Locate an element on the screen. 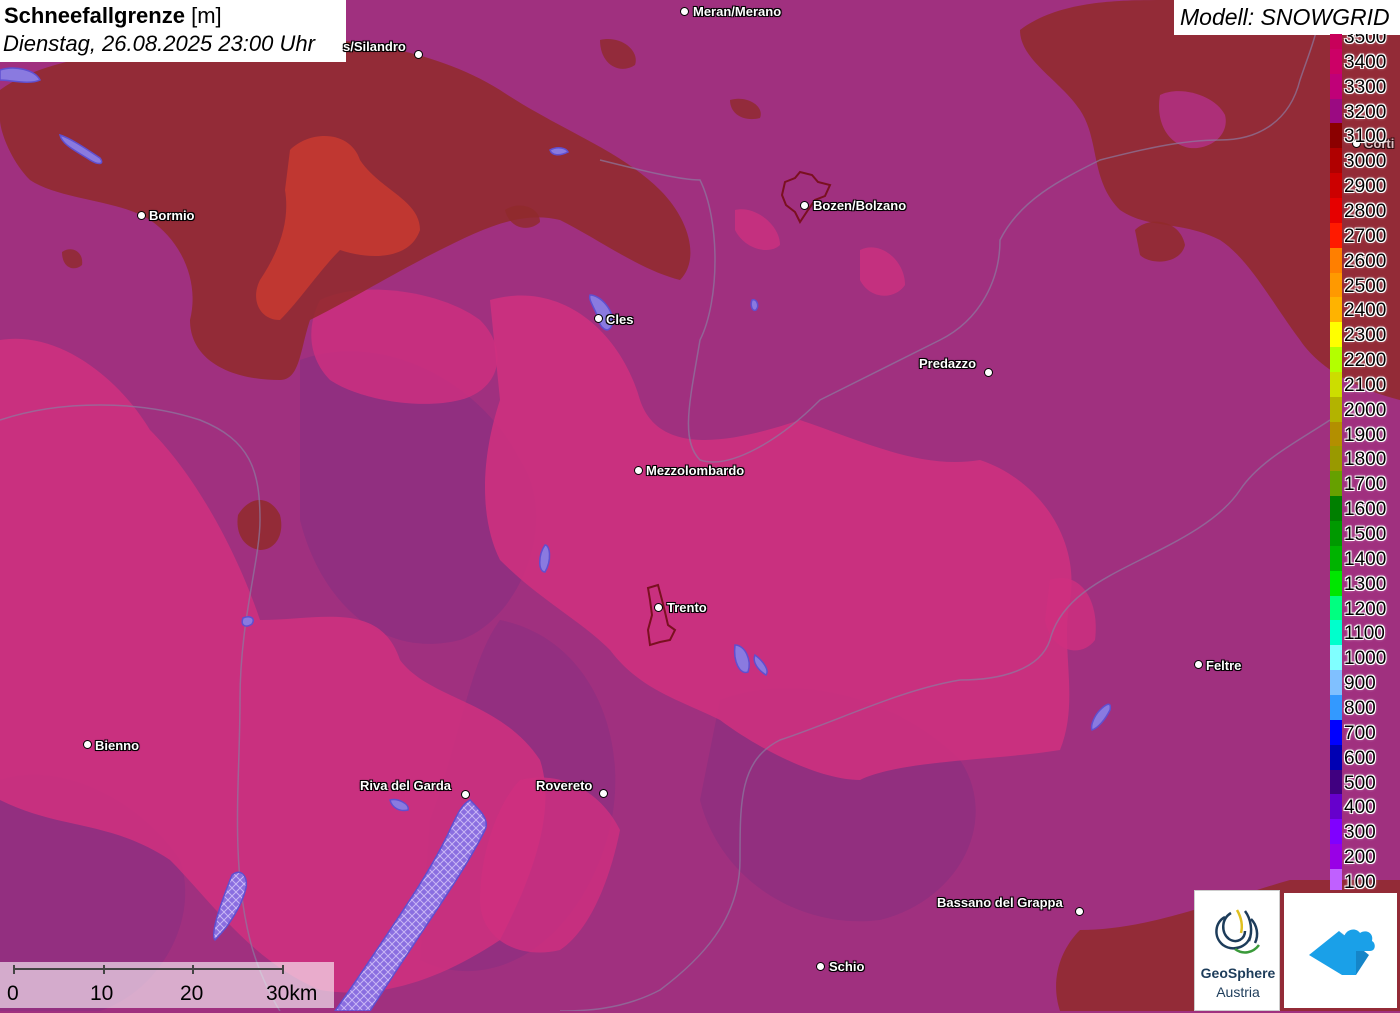 This screenshot has height=1013, width=1400. legend-item: 700 is located at coordinates (1364, 732).